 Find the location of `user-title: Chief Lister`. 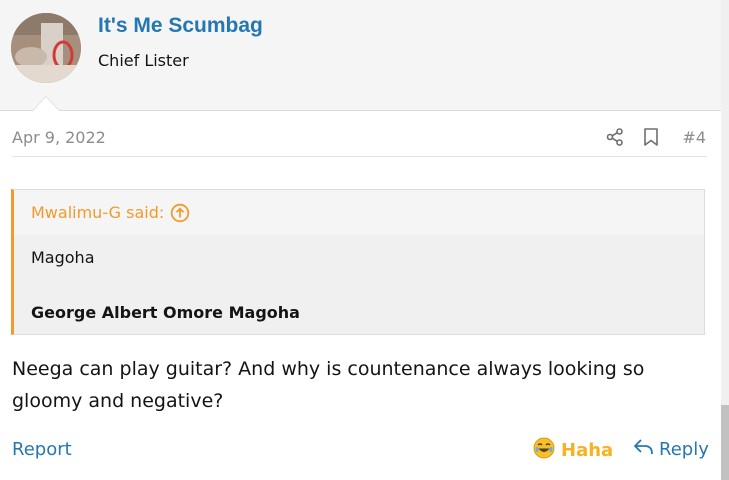

user-title: Chief Lister is located at coordinates (143, 60).